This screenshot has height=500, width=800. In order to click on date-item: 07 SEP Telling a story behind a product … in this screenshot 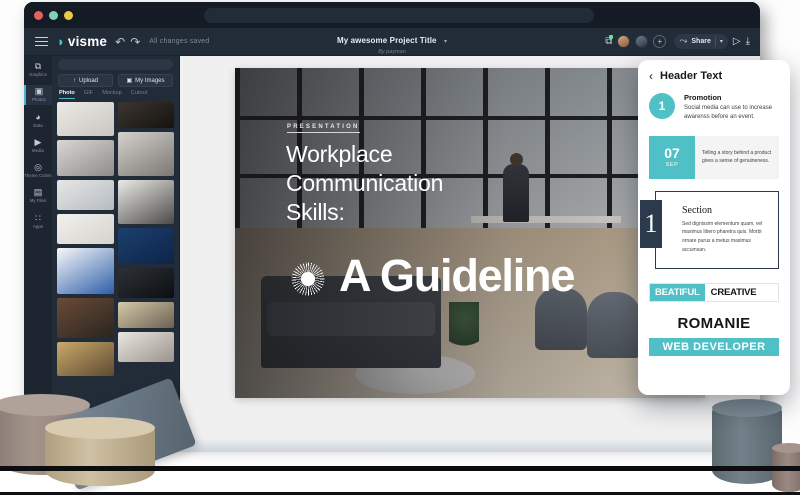, I will do `click(714, 157)`.